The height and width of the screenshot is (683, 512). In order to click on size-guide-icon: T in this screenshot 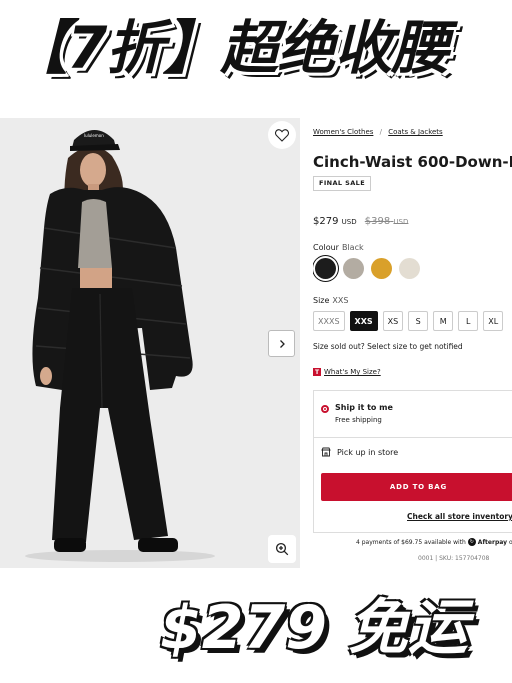, I will do `click(317, 372)`.